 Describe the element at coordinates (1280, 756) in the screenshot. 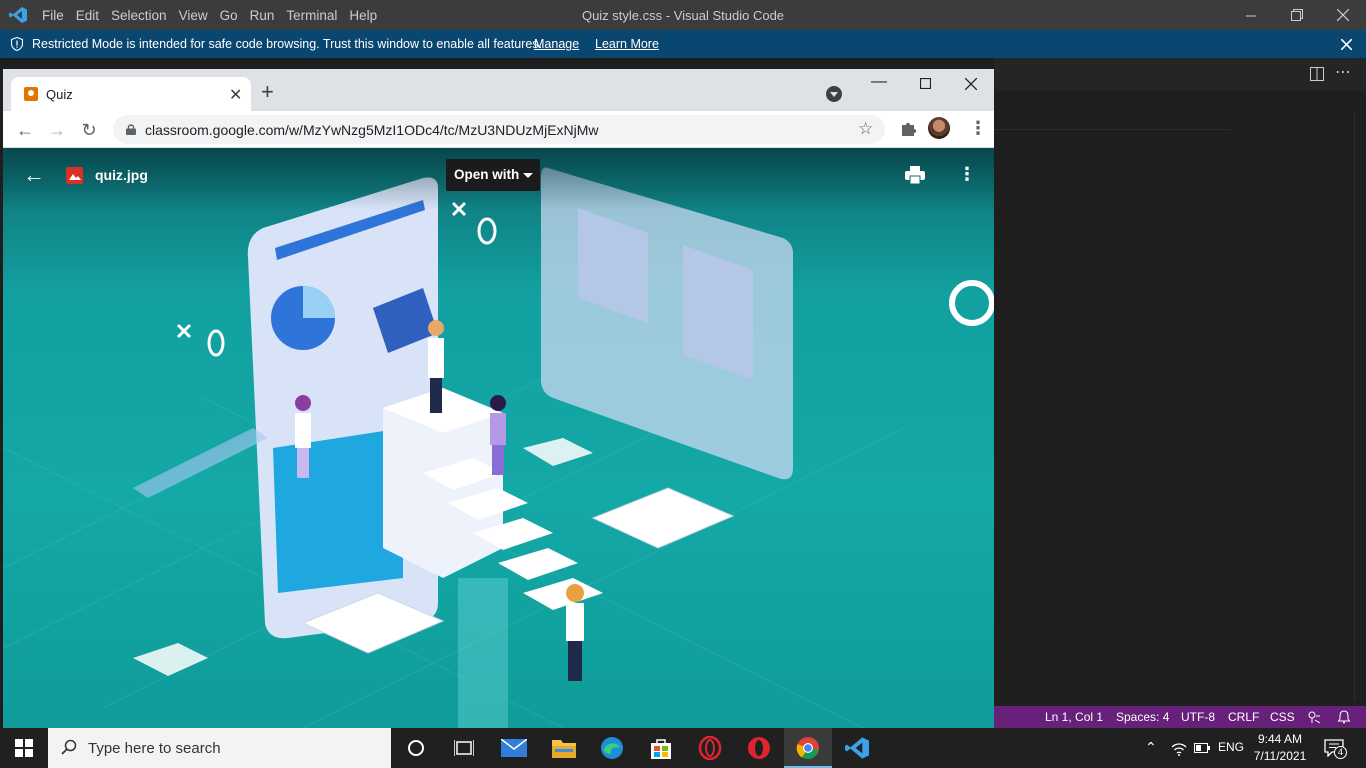

I see `clock-date: 7/11/2021` at that location.